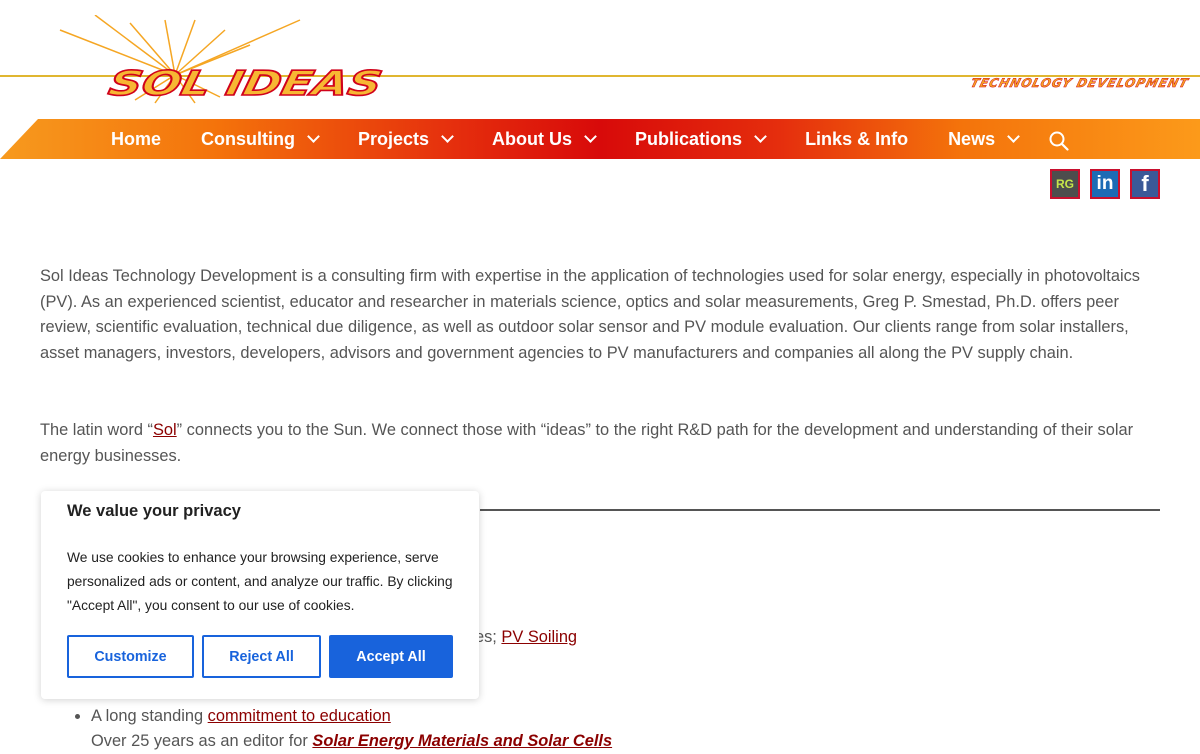  I want to click on accept-all-button: Accept All, so click(391, 656).